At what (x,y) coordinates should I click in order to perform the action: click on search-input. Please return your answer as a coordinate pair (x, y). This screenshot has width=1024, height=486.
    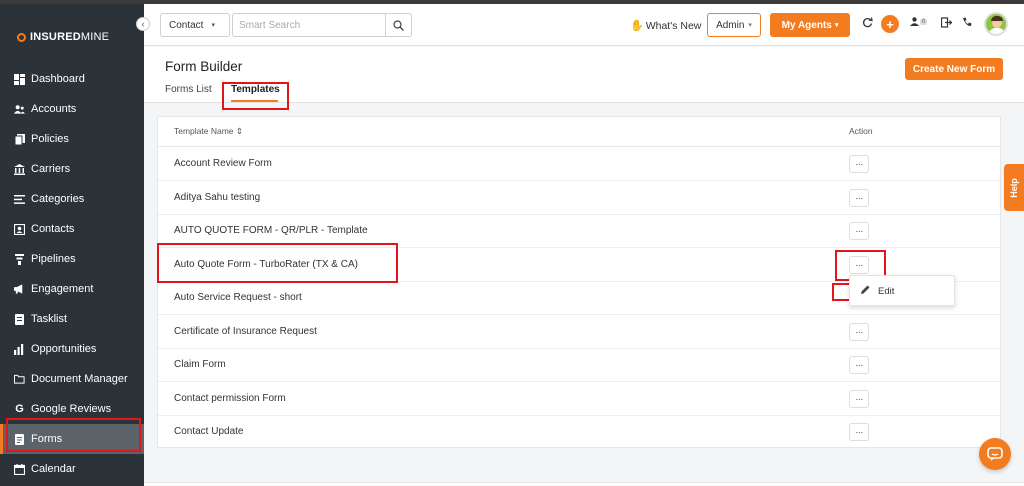
    Looking at the image, I should click on (308, 25).